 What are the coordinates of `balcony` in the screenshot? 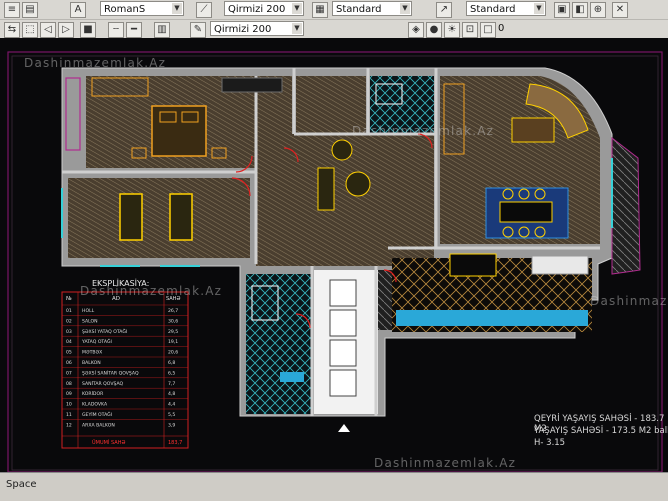 It's located at (626, 205).